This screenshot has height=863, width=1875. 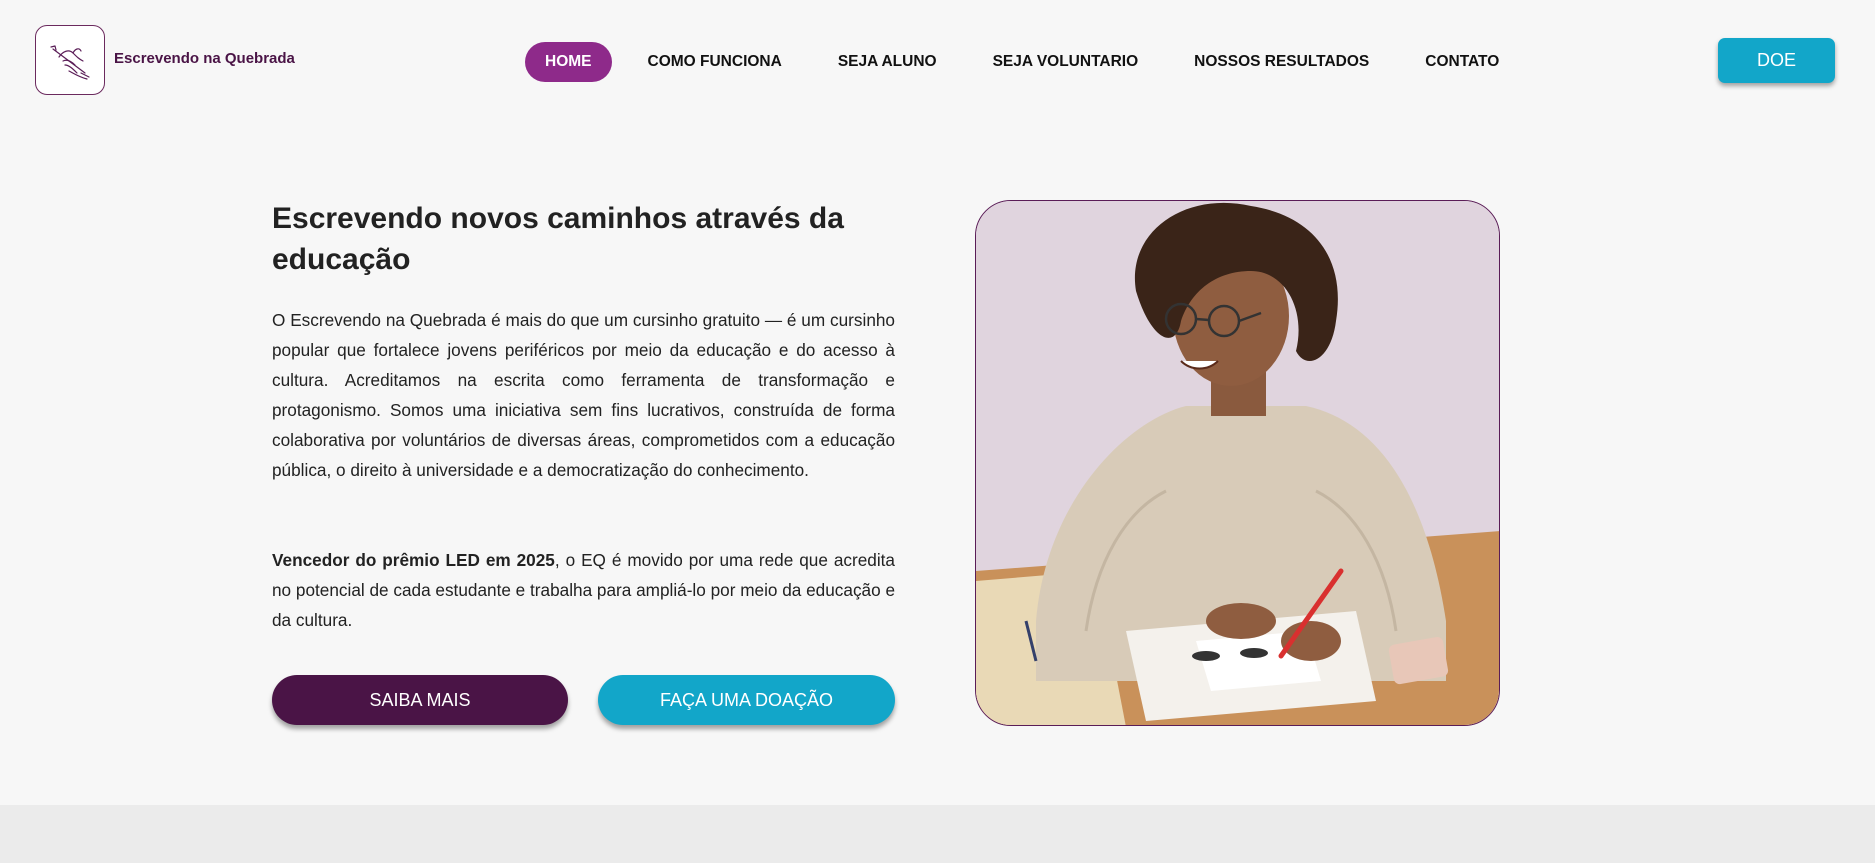 I want to click on next-section-band, so click(x=937, y=834).